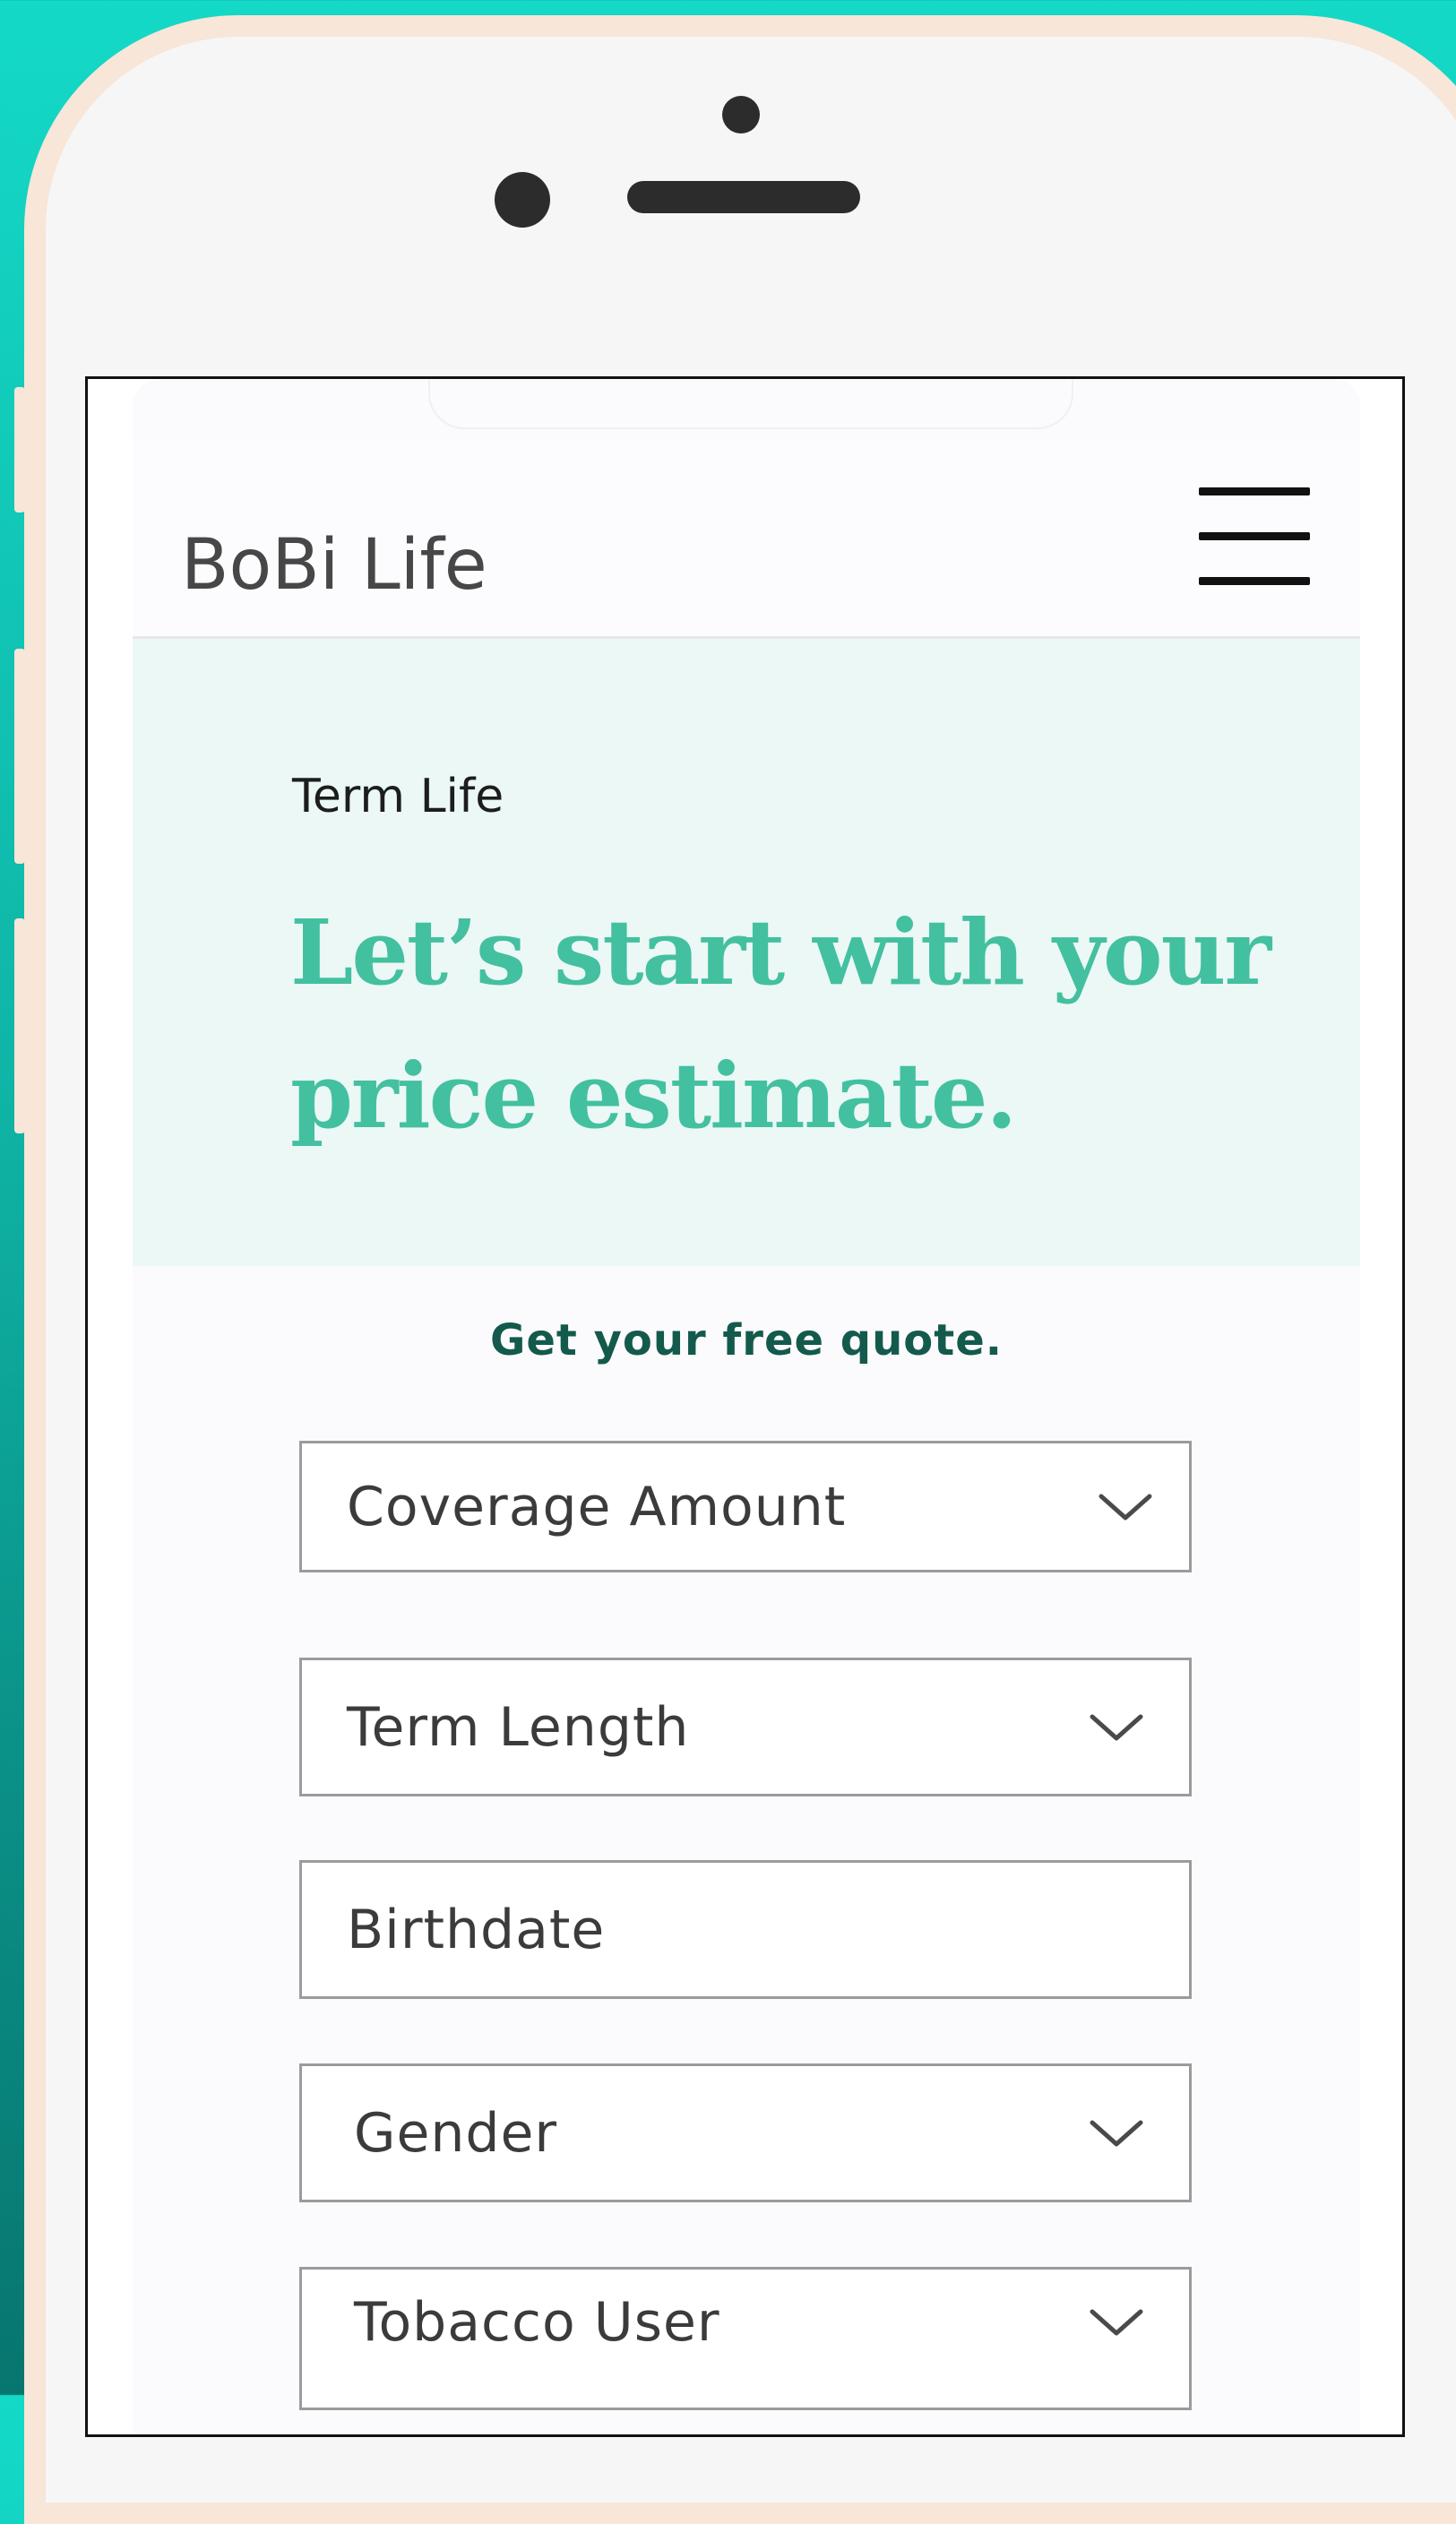  What do you see at coordinates (780, 1024) in the screenshot?
I see `hero-headline: Let’s start with your price estimate.` at bounding box center [780, 1024].